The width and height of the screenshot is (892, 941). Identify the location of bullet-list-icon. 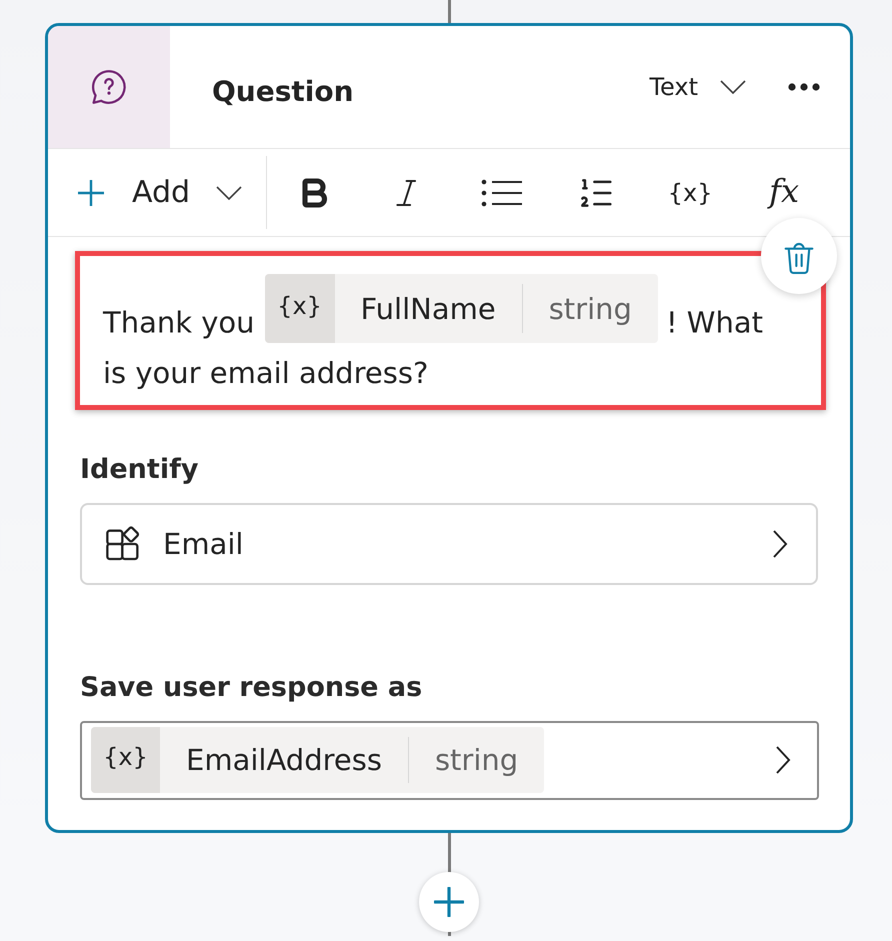
(502, 193).